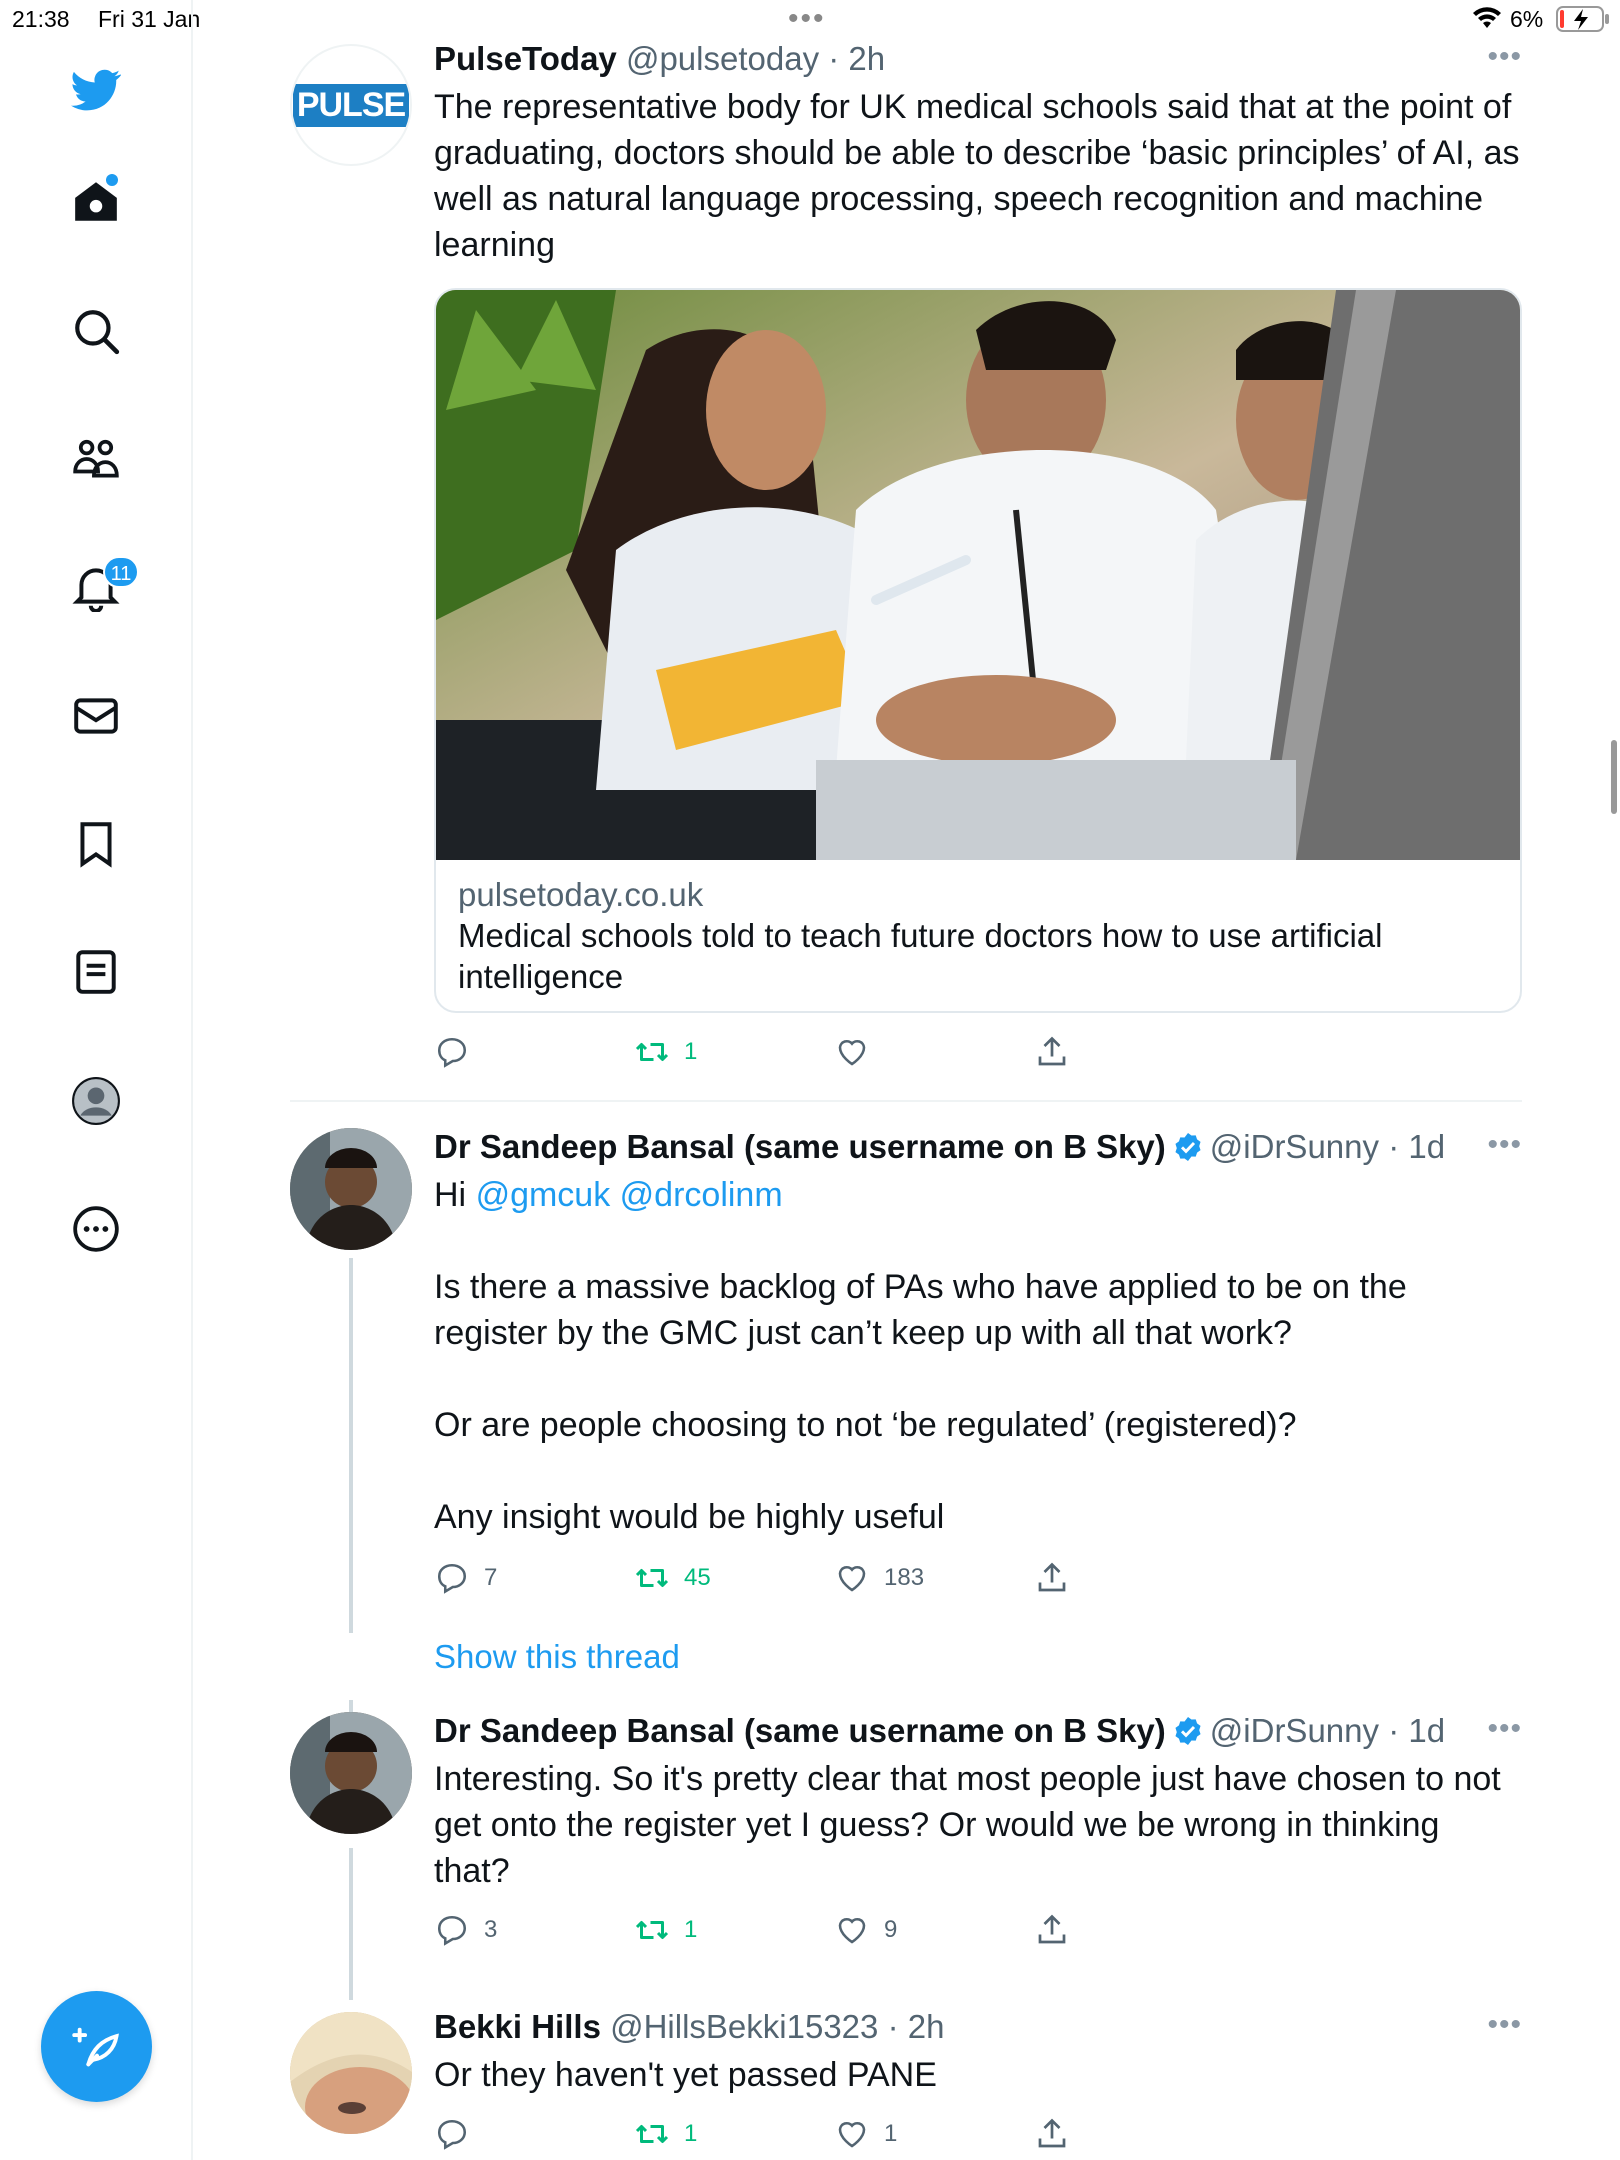 The image size is (1620, 2160). What do you see at coordinates (1583, 19) in the screenshot?
I see `battery-charging-icon` at bounding box center [1583, 19].